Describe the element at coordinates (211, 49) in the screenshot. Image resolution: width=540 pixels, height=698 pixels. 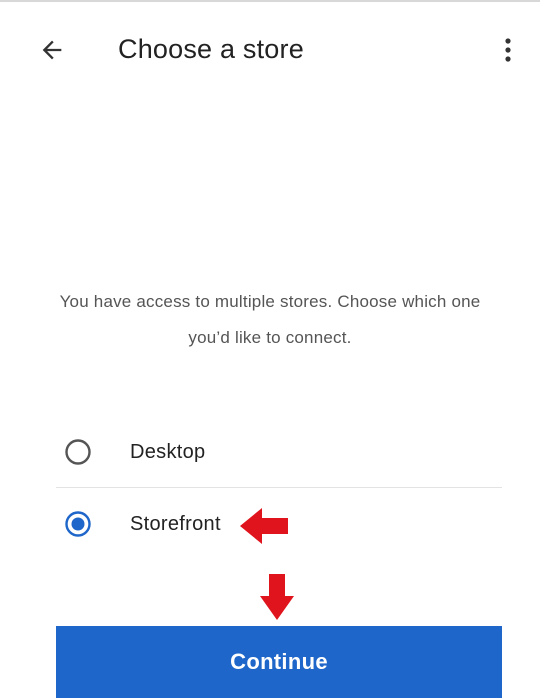
I see `page-title: Choose a store` at that location.